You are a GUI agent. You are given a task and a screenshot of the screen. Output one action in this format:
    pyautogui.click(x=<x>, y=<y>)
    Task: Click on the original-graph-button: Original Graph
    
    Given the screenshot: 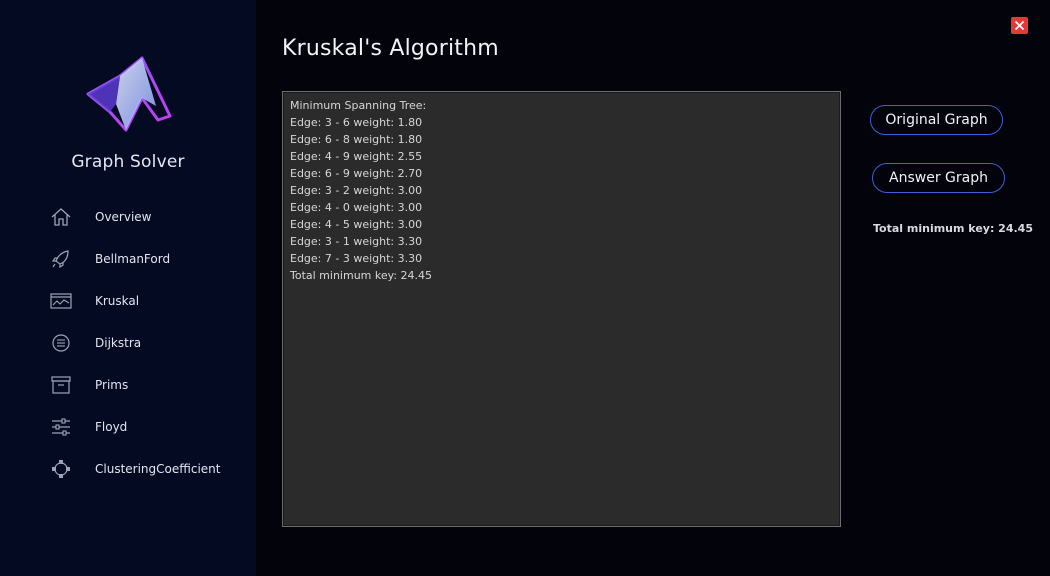 What is the action you would take?
    pyautogui.click(x=936, y=120)
    